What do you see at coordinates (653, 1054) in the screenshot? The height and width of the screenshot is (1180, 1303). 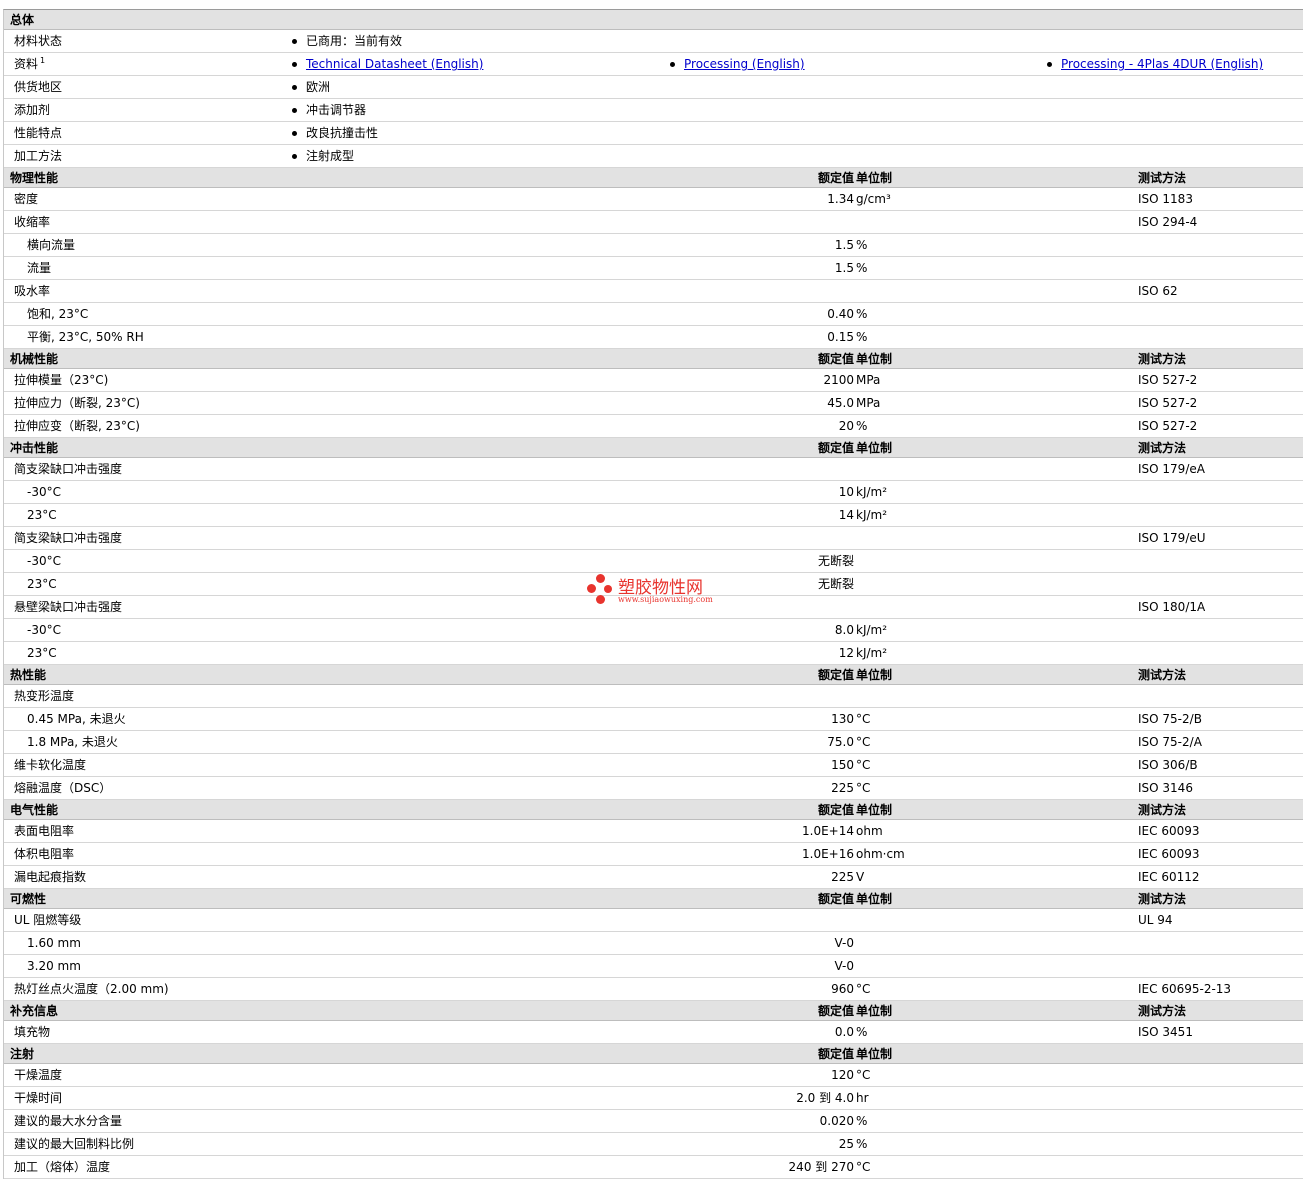 I see `section-header: 注射 额定值 单位制` at bounding box center [653, 1054].